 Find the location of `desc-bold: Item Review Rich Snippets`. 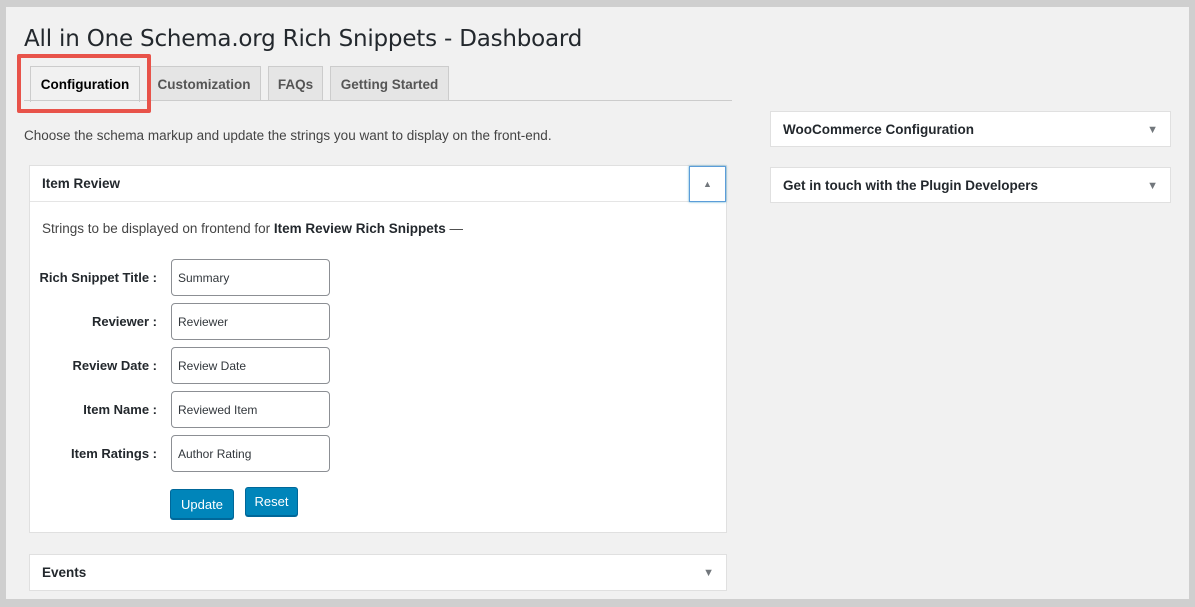

desc-bold: Item Review Rich Snippets is located at coordinates (359, 228).